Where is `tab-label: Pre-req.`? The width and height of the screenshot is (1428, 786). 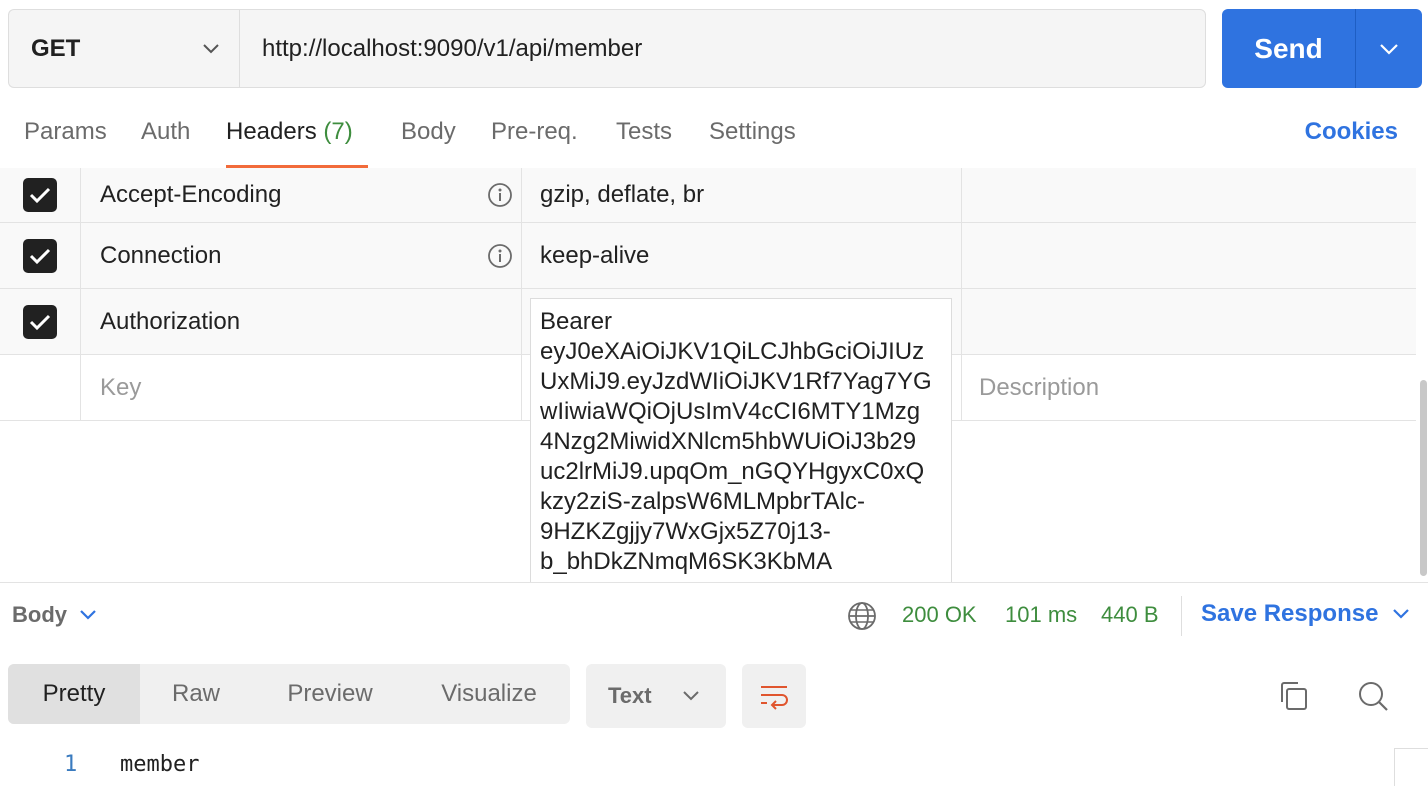
tab-label: Pre-req. is located at coordinates (534, 131).